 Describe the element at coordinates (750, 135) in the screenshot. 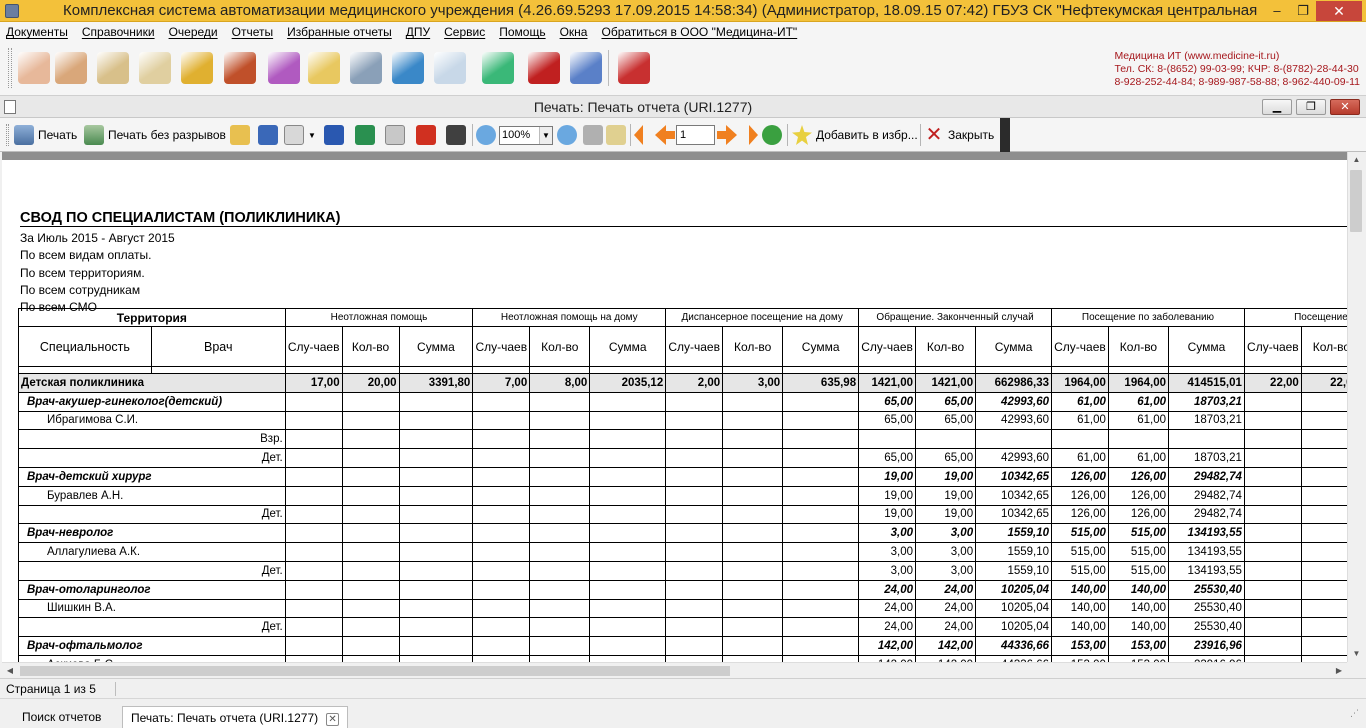

I see `last-page-button` at that location.